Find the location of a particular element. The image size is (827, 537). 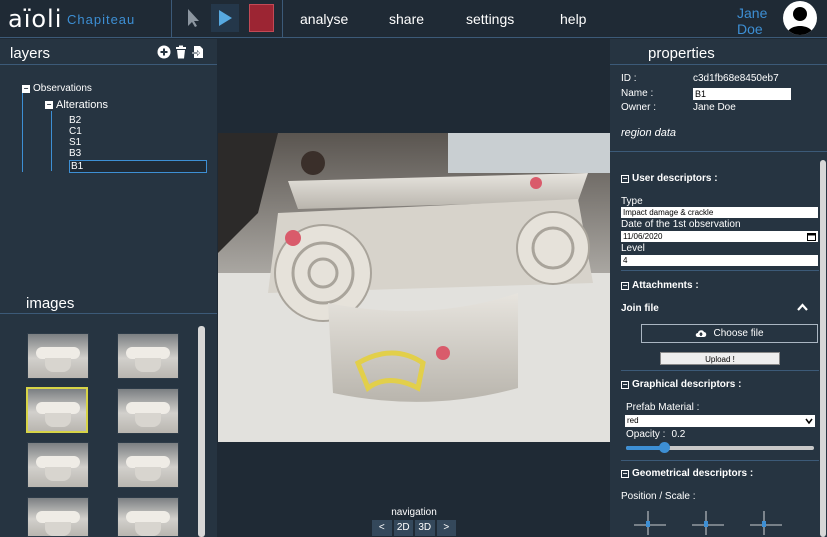

play-icon is located at coordinates (225, 18).